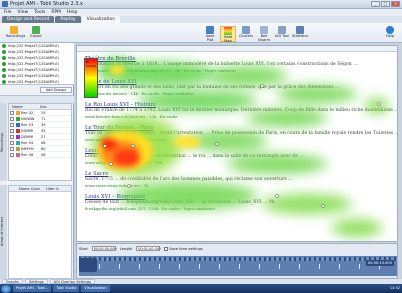 The image size is (402, 293). I want to click on menu-view: View, so click(23, 12).